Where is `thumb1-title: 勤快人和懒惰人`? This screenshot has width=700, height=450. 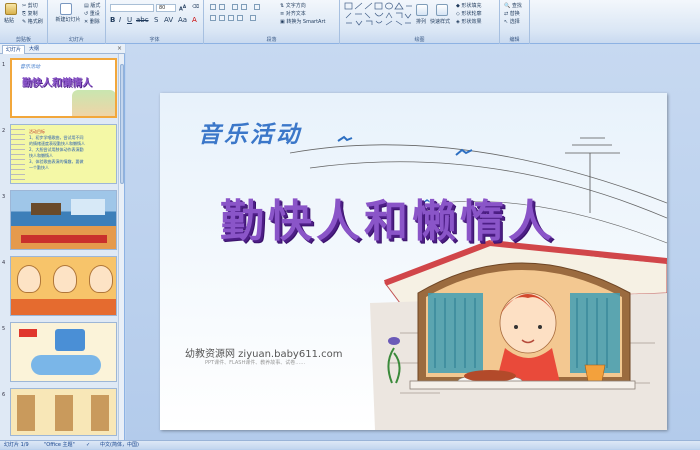
thumb1-title: 勤快人和懒惰人 is located at coordinates (57, 83).